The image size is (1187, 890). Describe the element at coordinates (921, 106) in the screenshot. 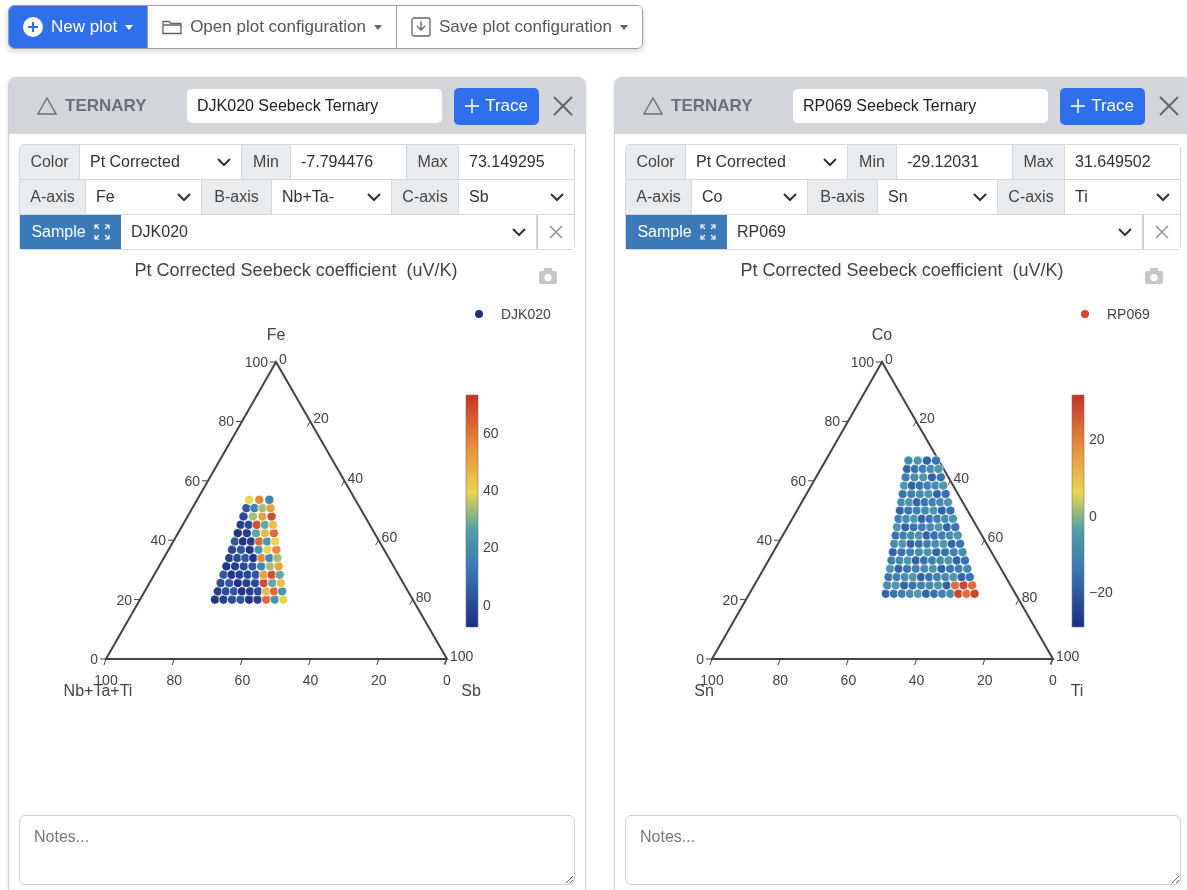

I see `plot-title-field: RP069 Seebeck Ternary` at that location.